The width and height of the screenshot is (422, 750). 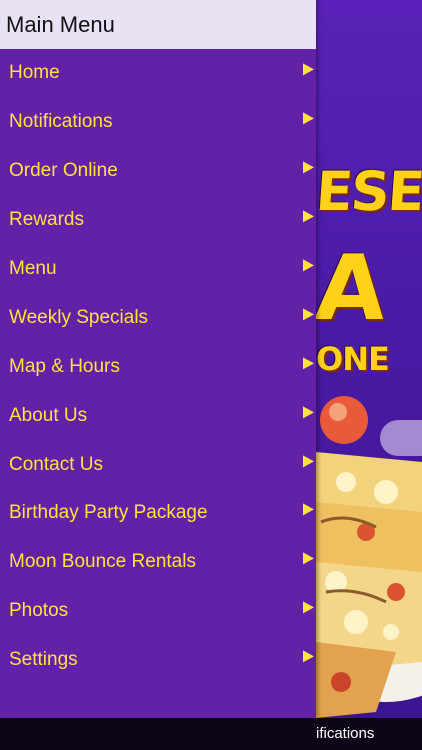 I want to click on promo-banner-text-line2: A, so click(x=349, y=288).